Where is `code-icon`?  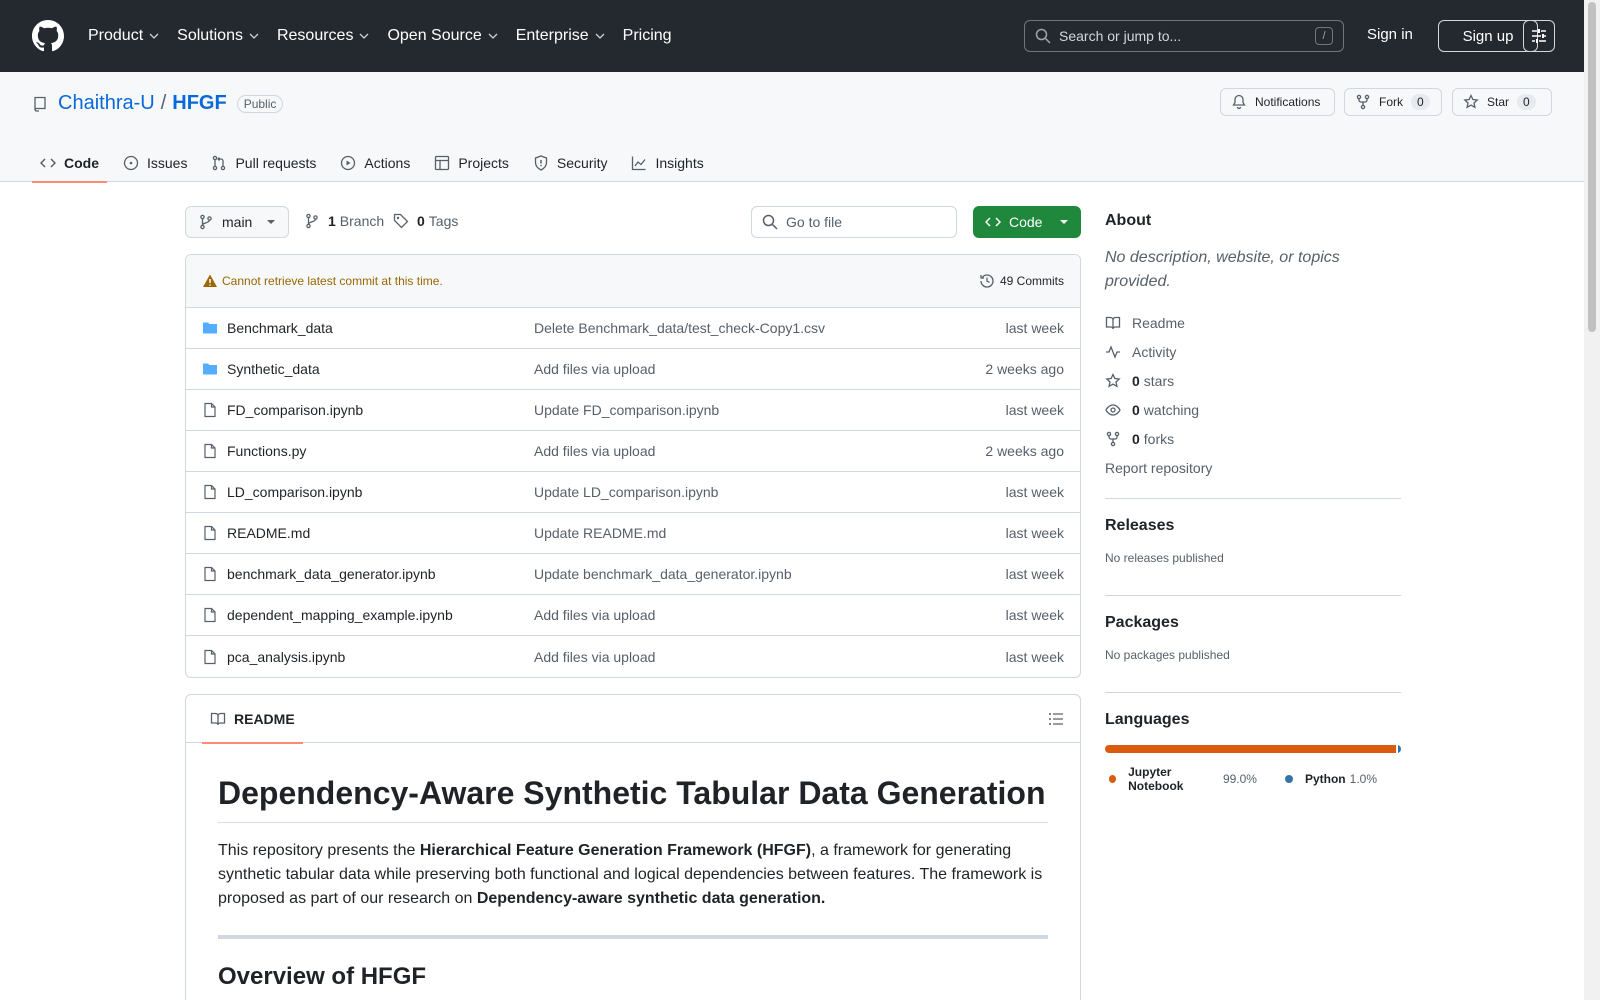
code-icon is located at coordinates (993, 222).